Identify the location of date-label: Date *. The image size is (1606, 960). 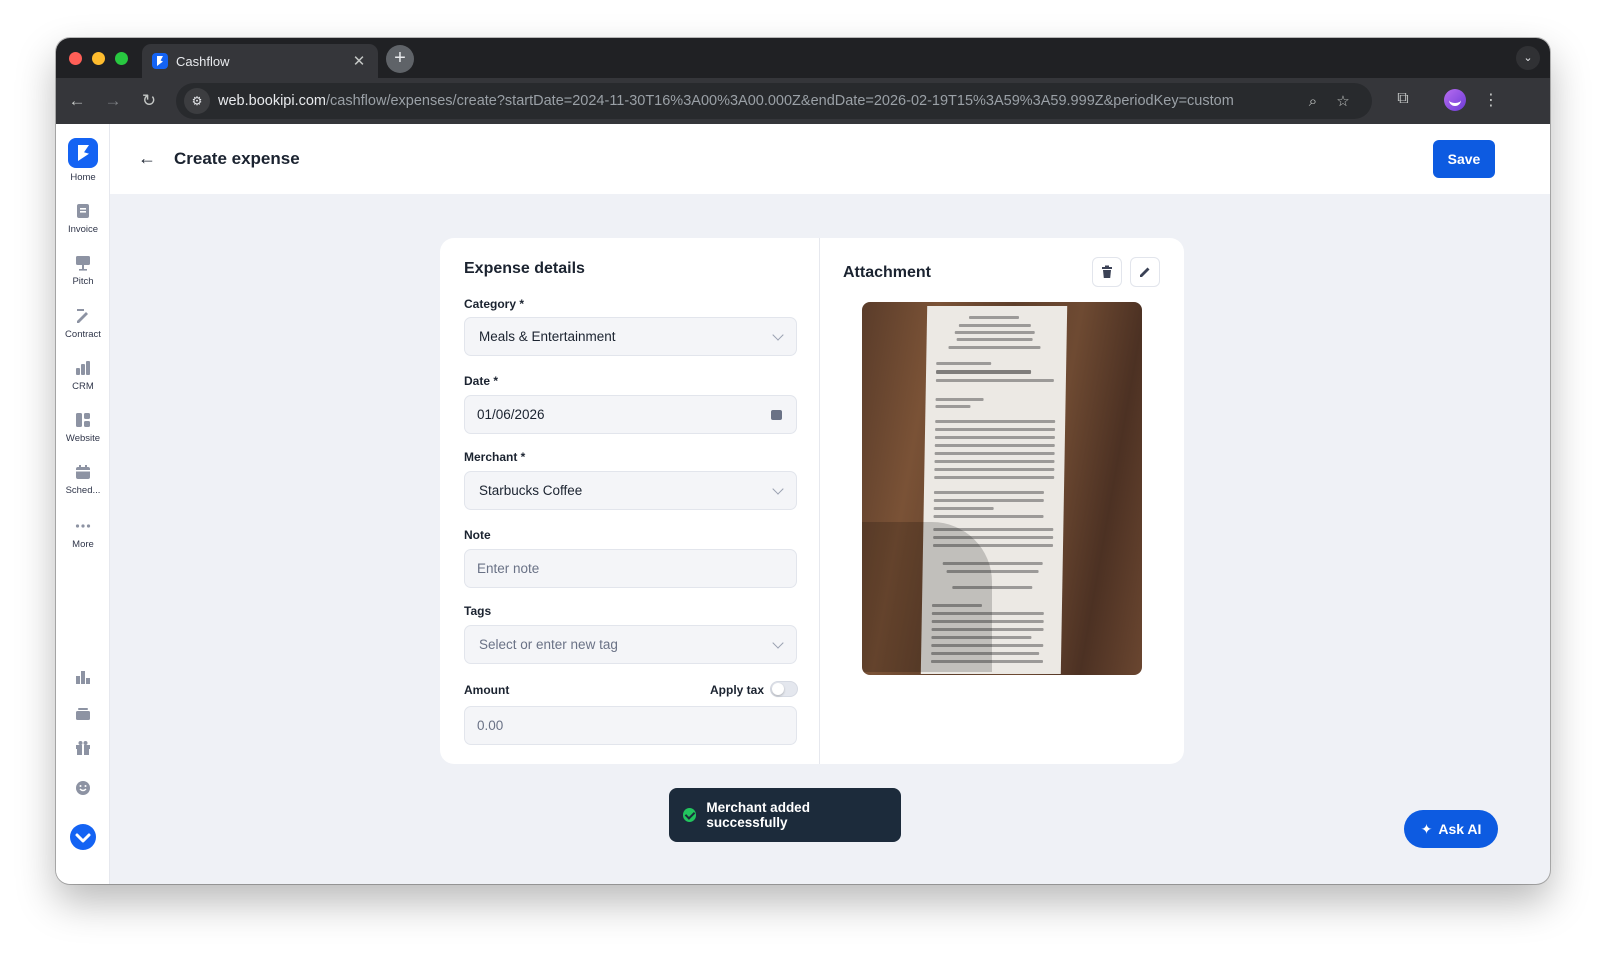
(481, 381).